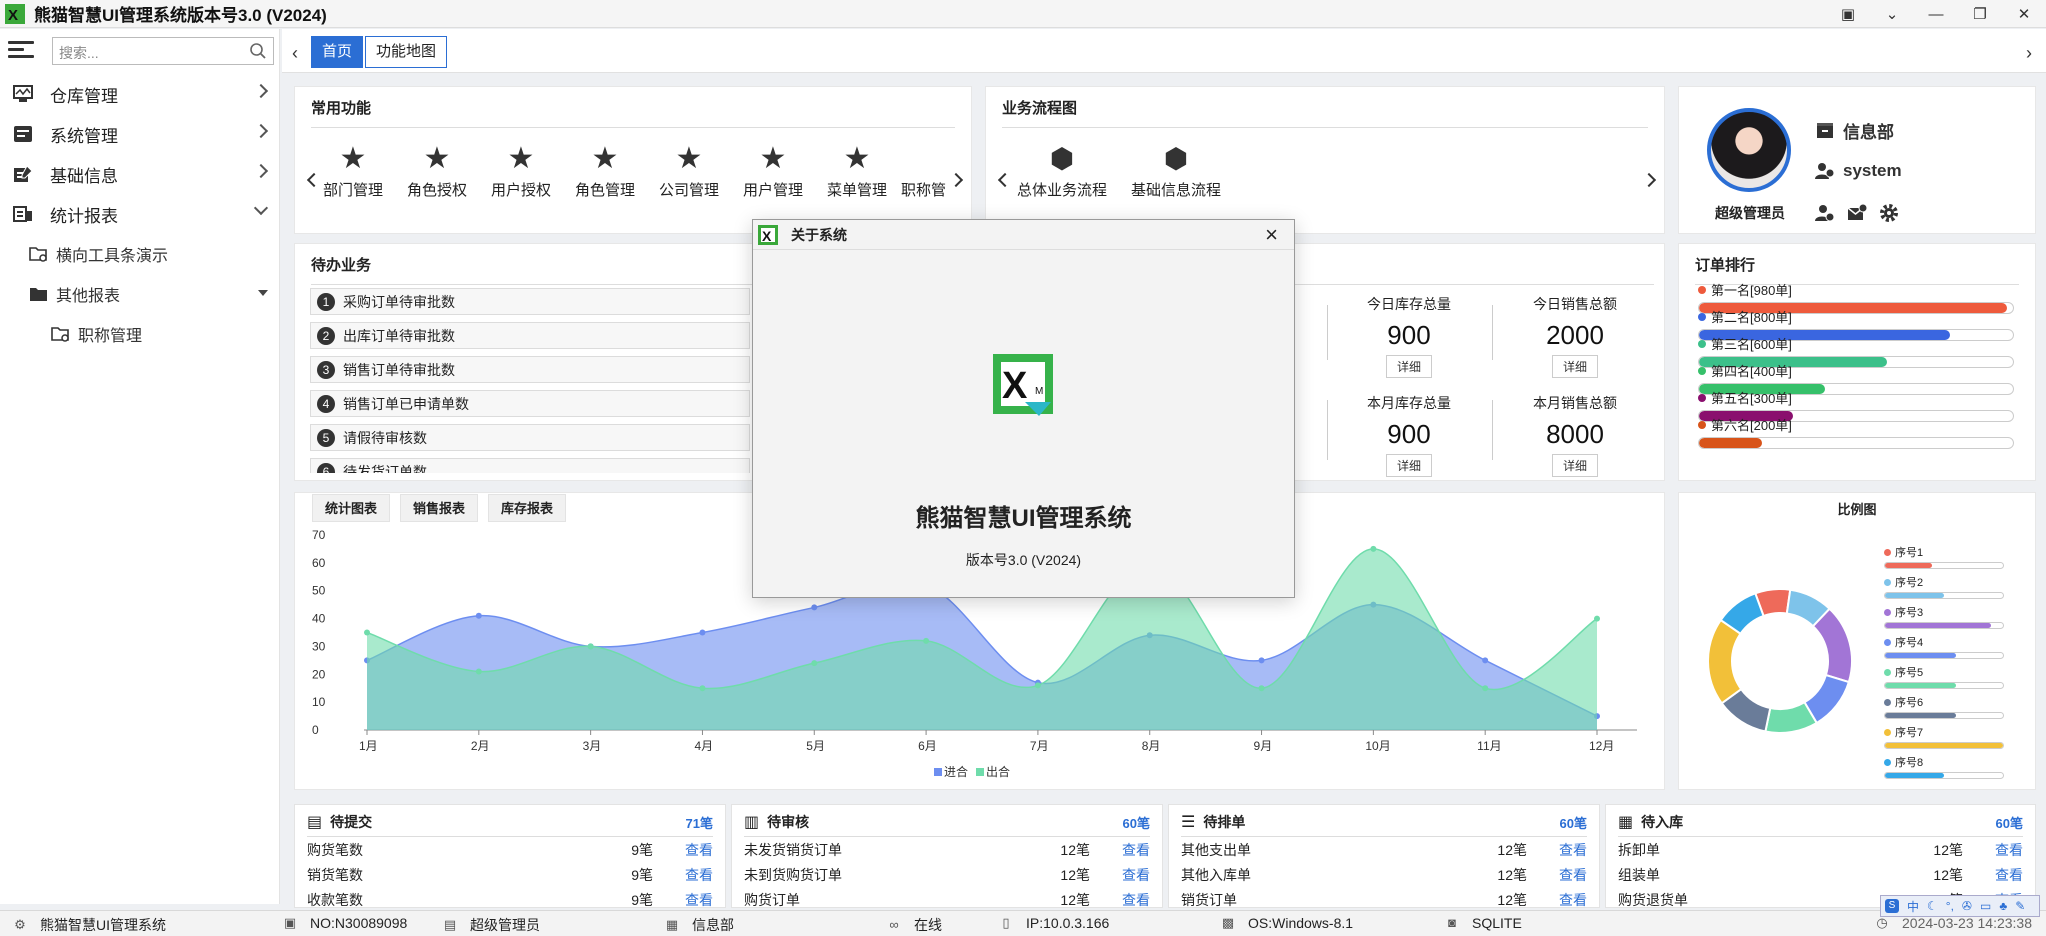 Image resolution: width=2046 pixels, height=936 pixels. Describe the element at coordinates (527, 508) in the screenshot. I see `tab-stock-report: 库存报表` at that location.